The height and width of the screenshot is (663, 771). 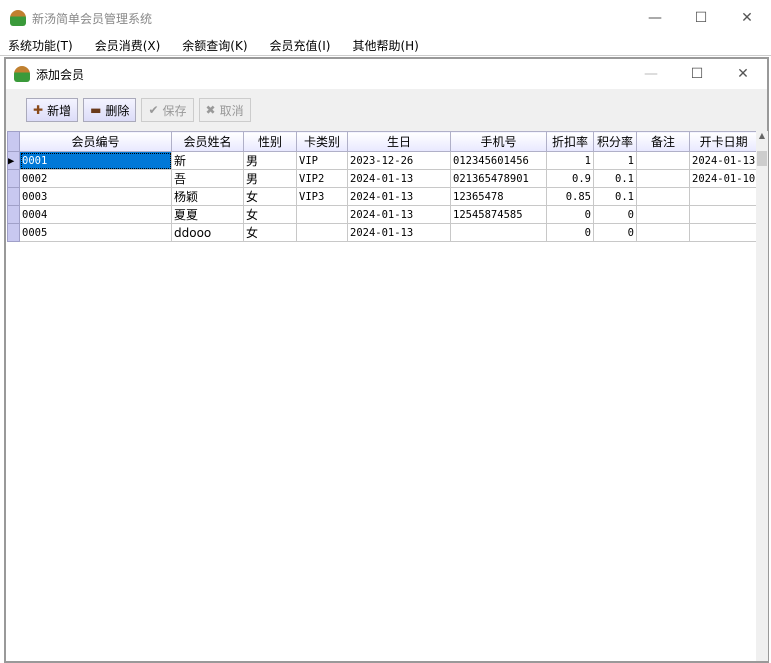 I want to click on menu-bar: 系统功能(T) 会员消费(X) 余额查询(K) 会员充值(I) 其他帮助(H), so click(x=385, y=46).